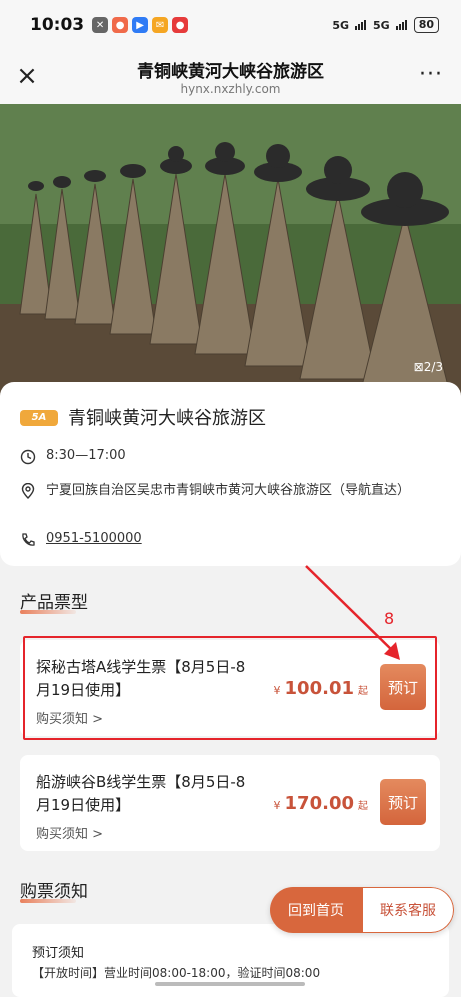  Describe the element at coordinates (363, 806) in the screenshot. I see `price-suffix: 起` at that location.